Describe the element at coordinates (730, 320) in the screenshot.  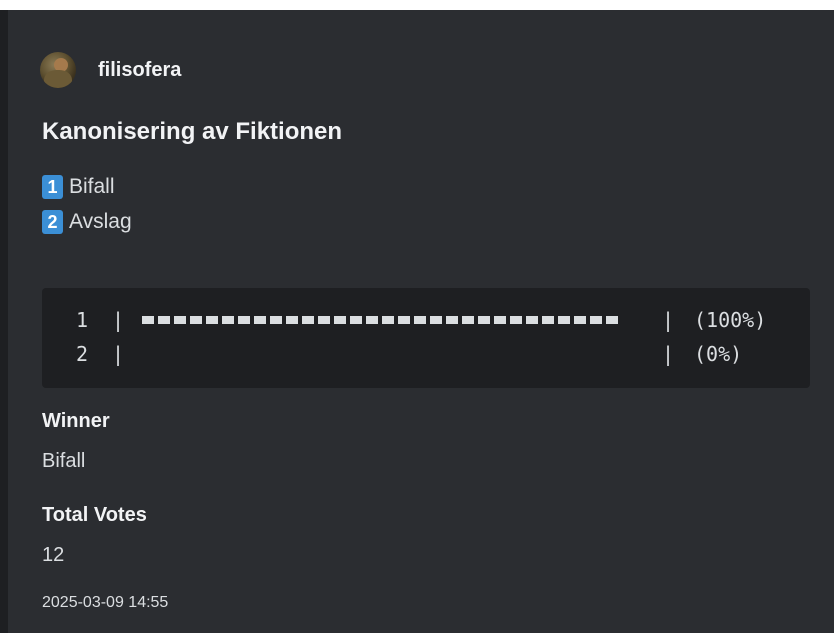
I see `result-percent: (100%)` at that location.